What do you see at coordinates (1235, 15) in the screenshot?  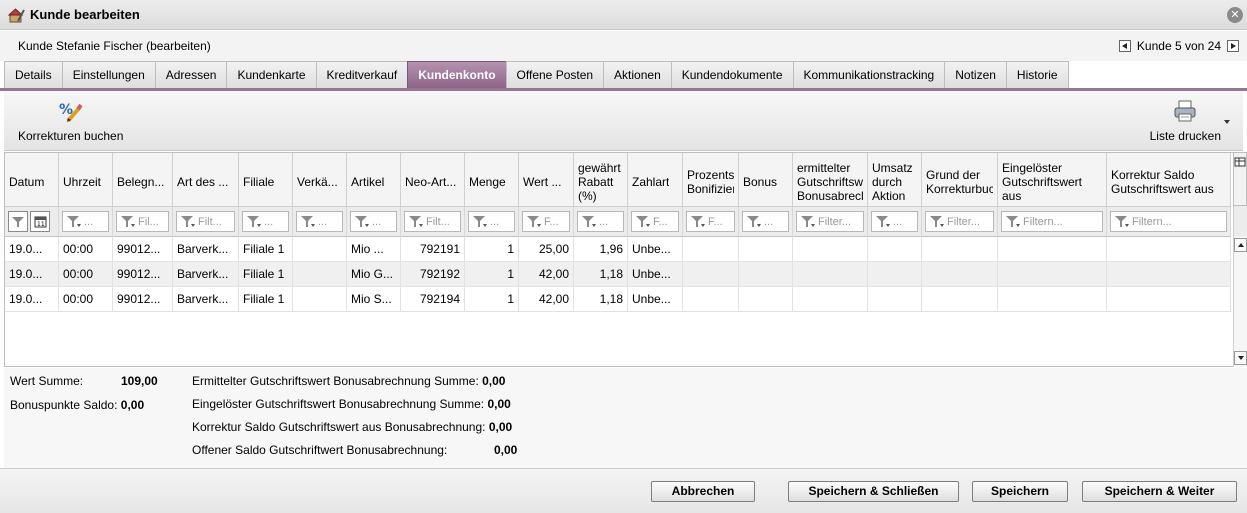 I see `close-icon: ✕` at bounding box center [1235, 15].